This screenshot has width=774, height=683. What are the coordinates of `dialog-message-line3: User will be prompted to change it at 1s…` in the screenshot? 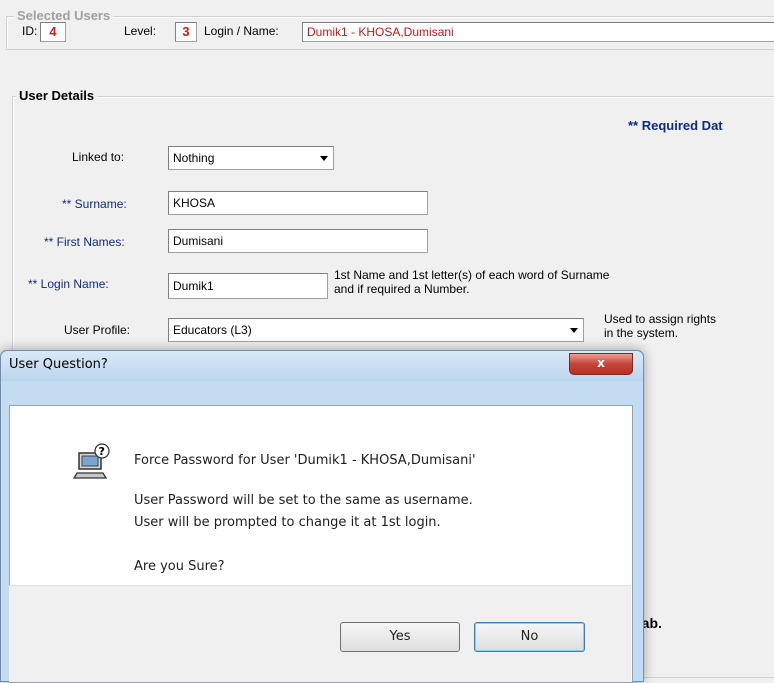 It's located at (287, 522).